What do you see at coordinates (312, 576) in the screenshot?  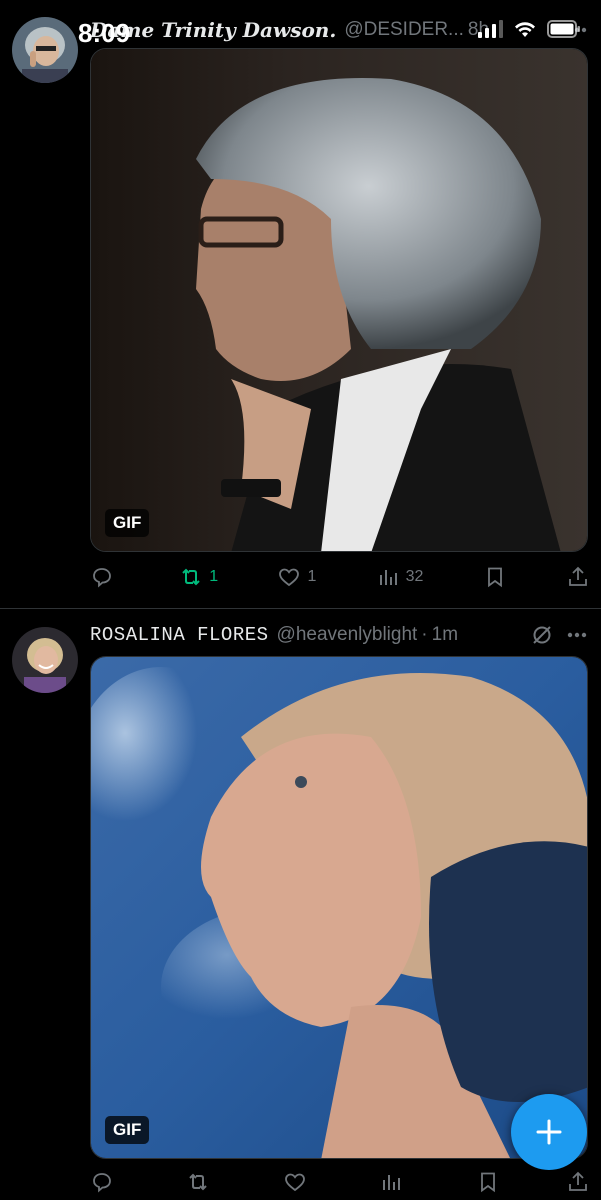 I see `like-count: 1` at bounding box center [312, 576].